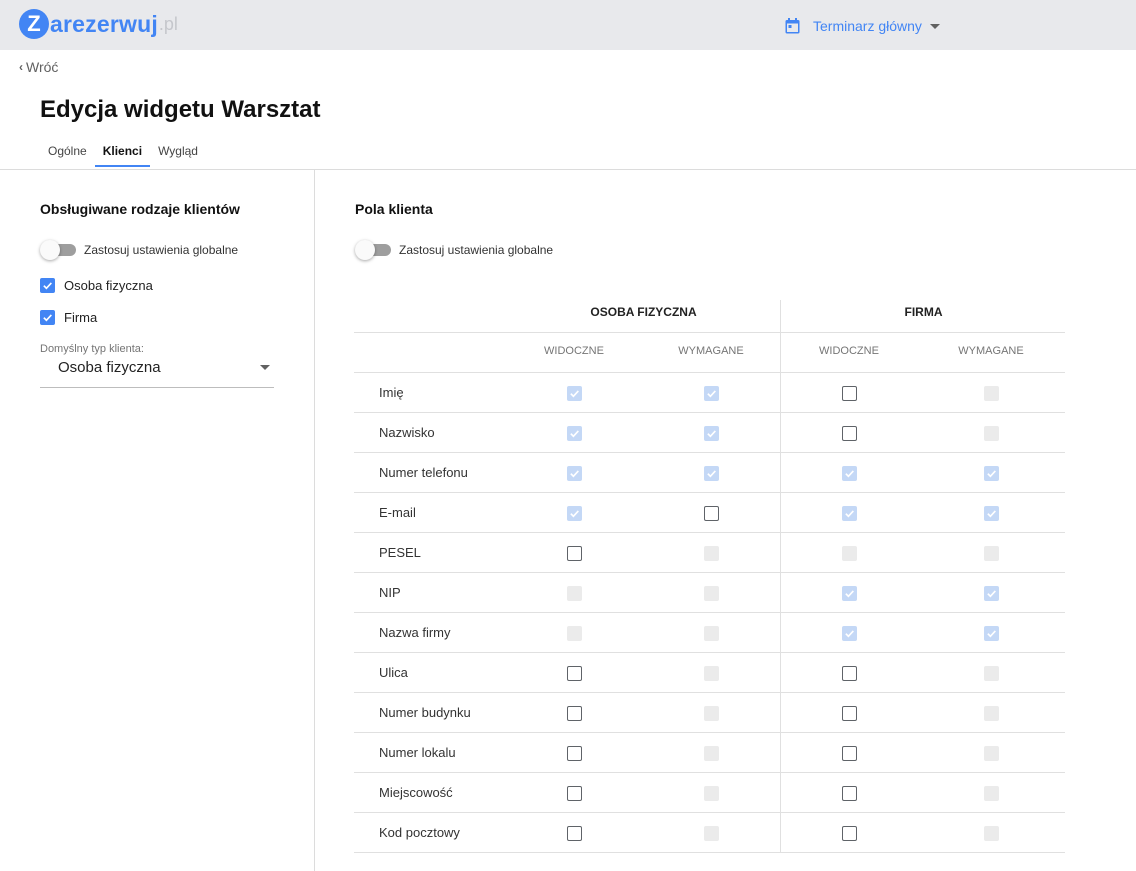  I want to click on left-global-settings-toggle, so click(58, 250).